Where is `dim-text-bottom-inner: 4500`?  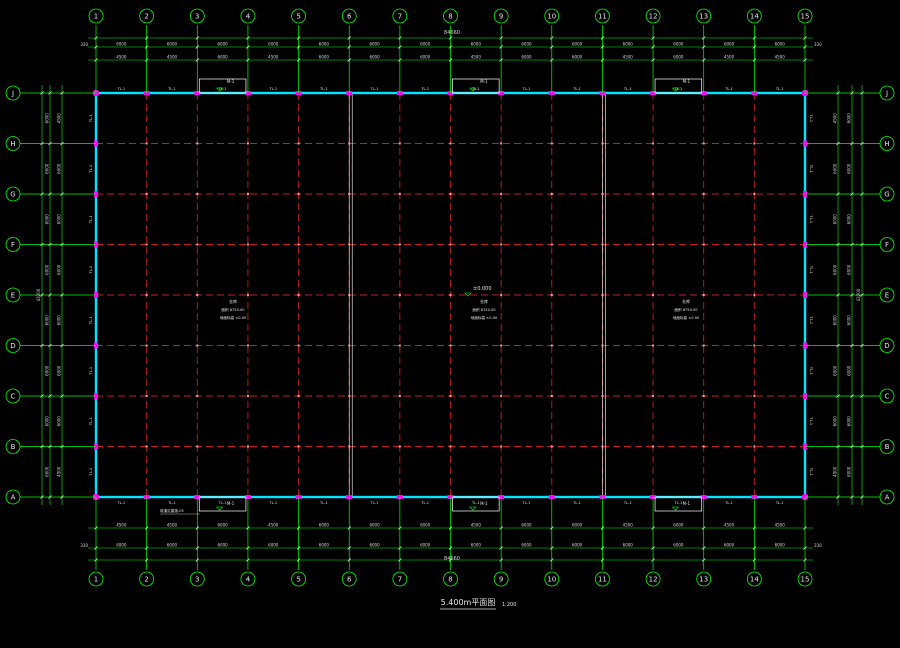
dim-text-bottom-inner: 4500 is located at coordinates (628, 525).